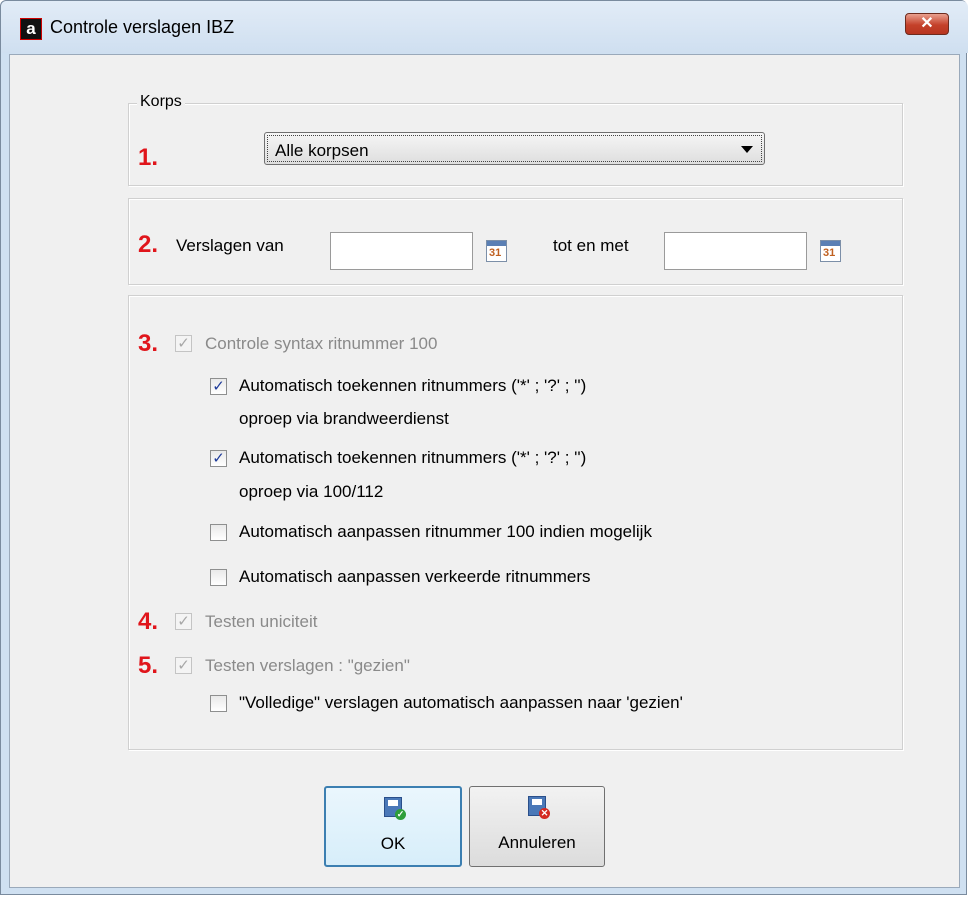 The width and height of the screenshot is (969, 897). Describe the element at coordinates (230, 245) in the screenshot. I see `from-date-label: Verslagen van` at that location.